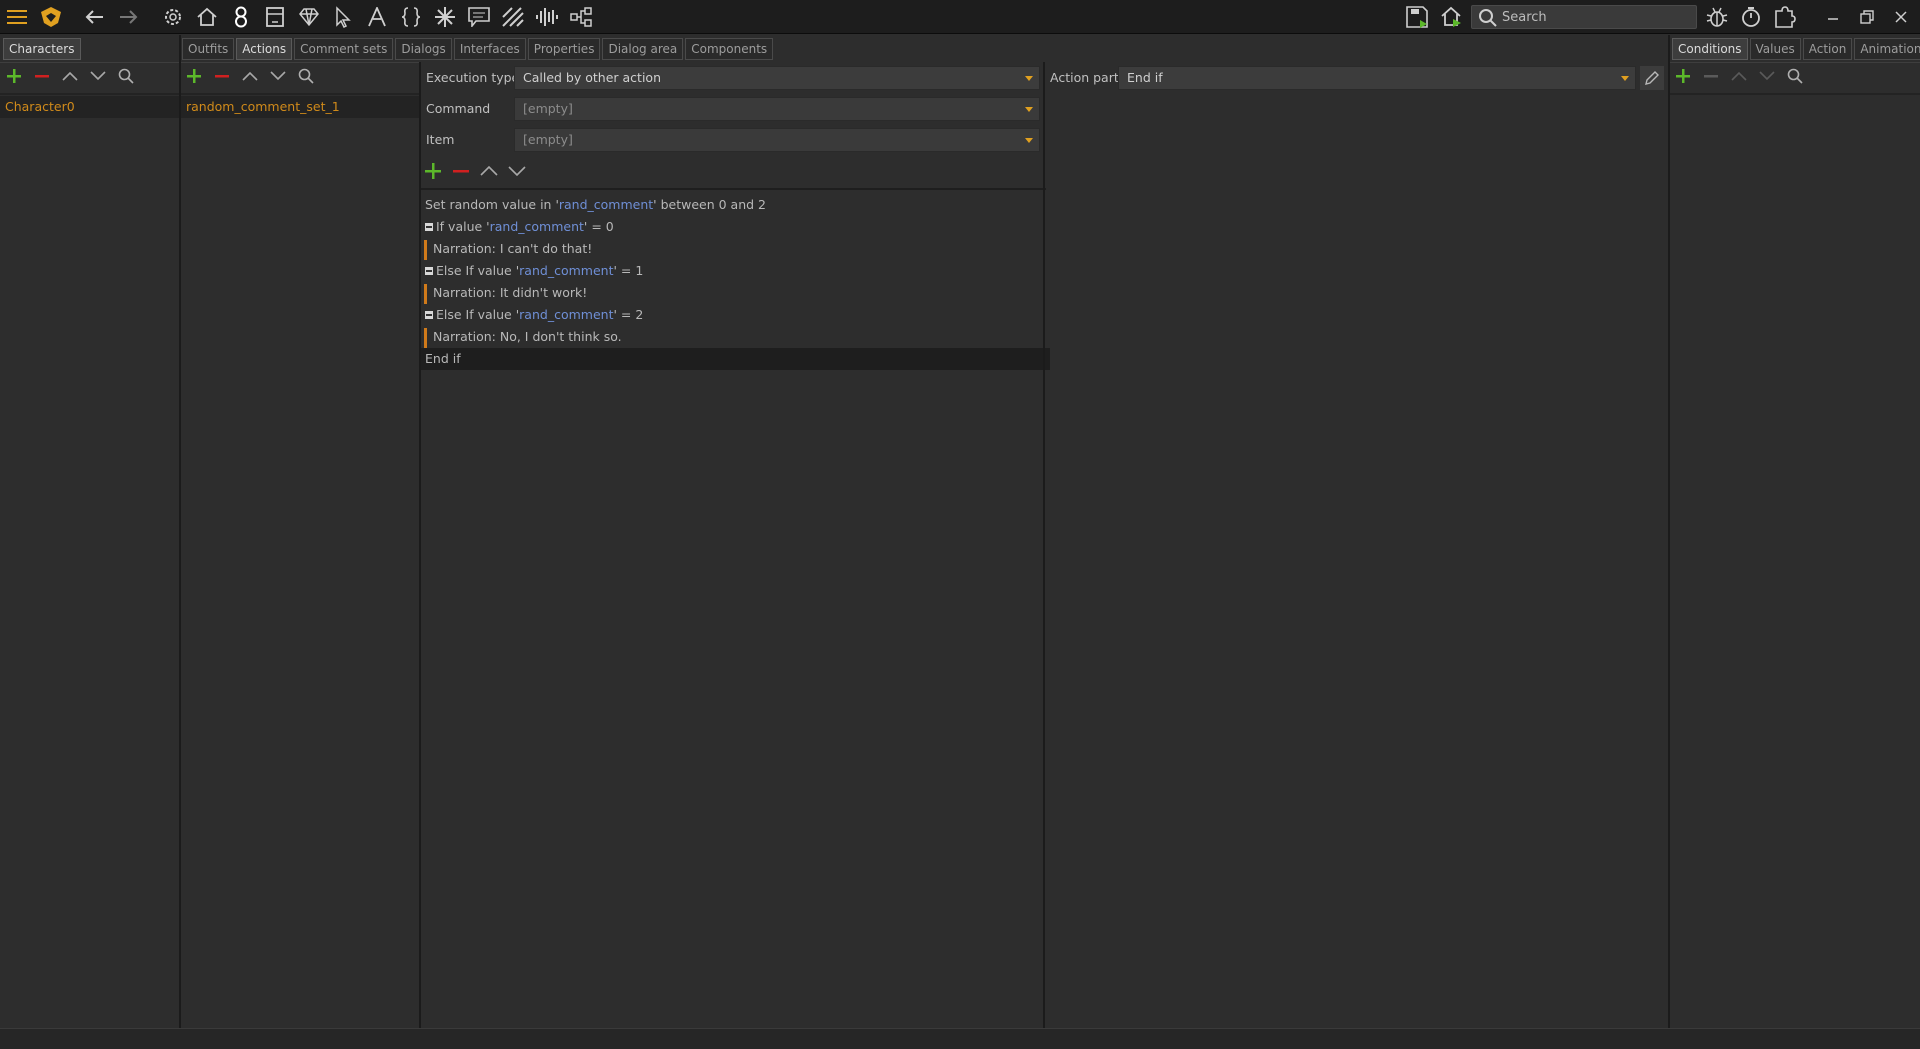  What do you see at coordinates (1717, 17) in the screenshot?
I see `debug-bug-icon` at bounding box center [1717, 17].